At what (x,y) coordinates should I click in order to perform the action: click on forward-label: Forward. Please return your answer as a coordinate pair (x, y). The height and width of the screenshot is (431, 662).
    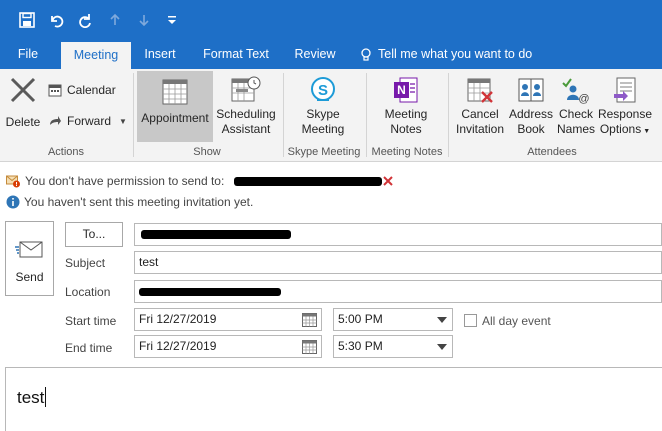
    Looking at the image, I should click on (89, 121).